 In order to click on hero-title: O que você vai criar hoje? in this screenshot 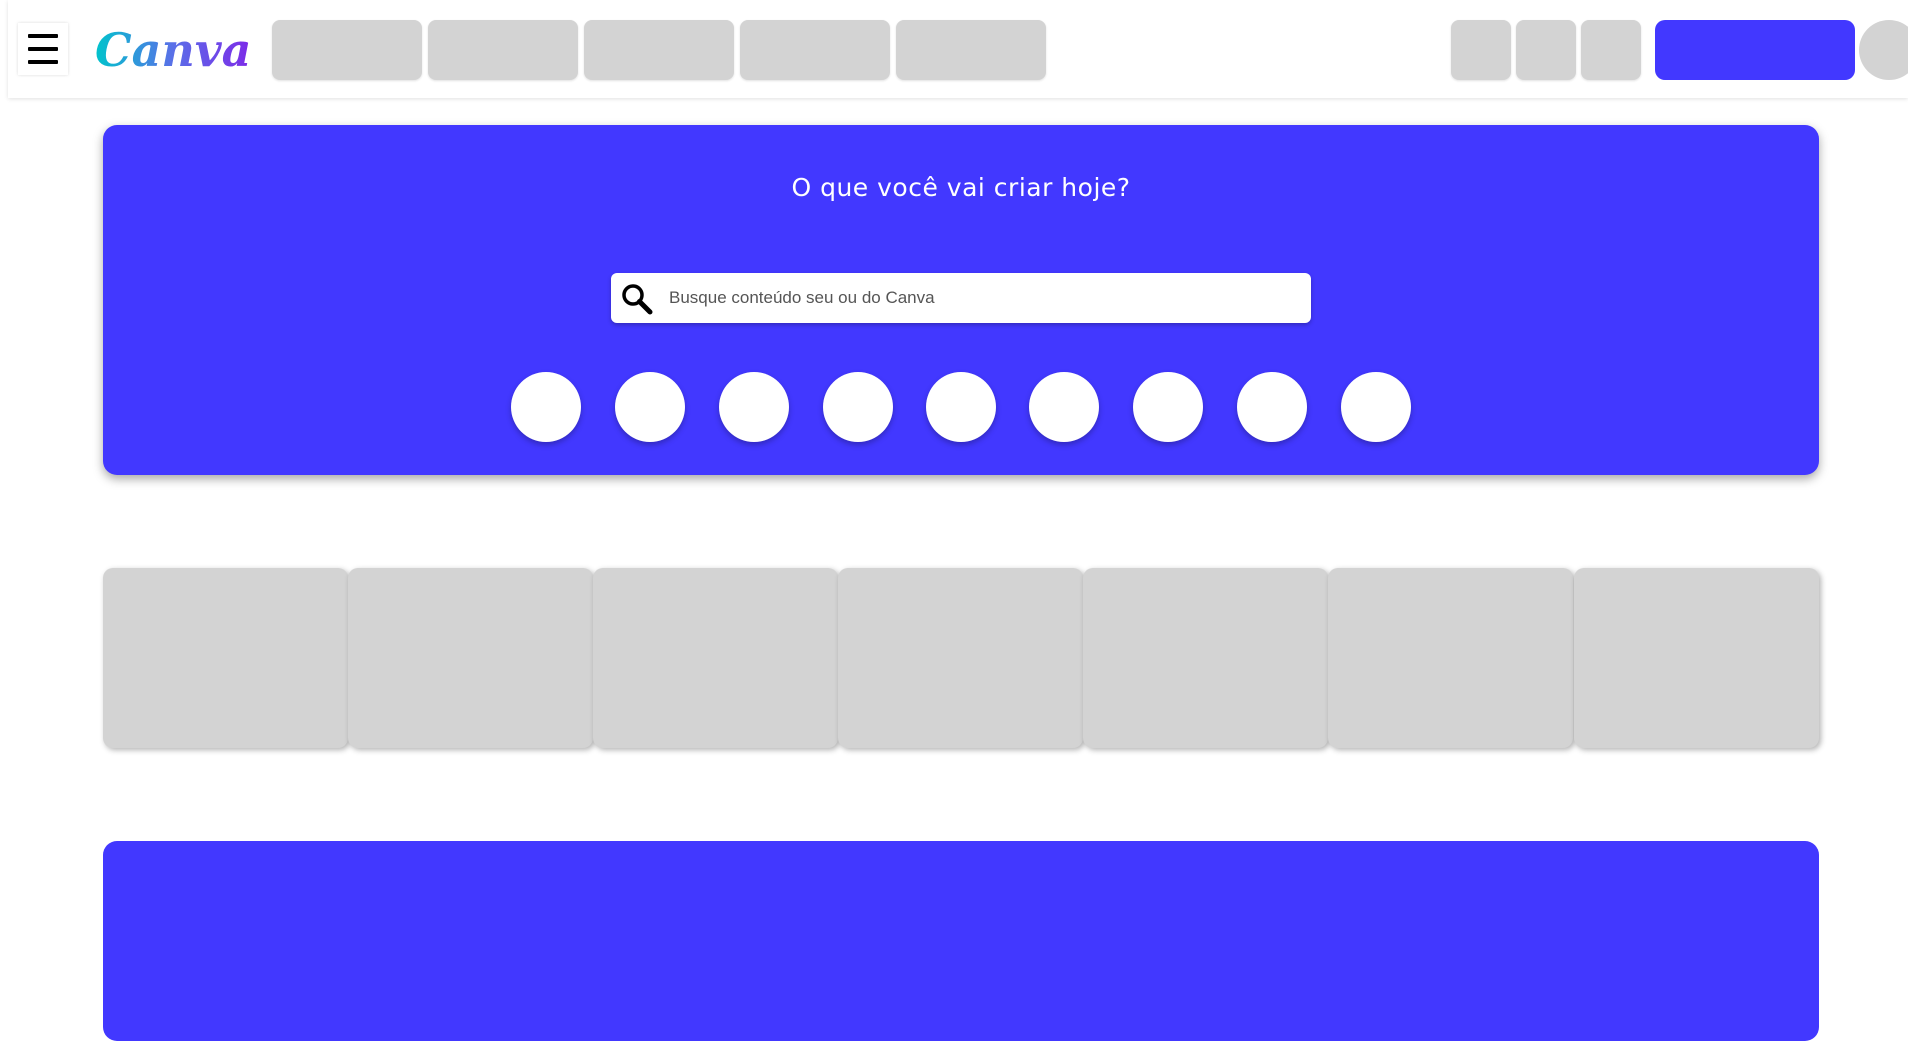, I will do `click(961, 187)`.